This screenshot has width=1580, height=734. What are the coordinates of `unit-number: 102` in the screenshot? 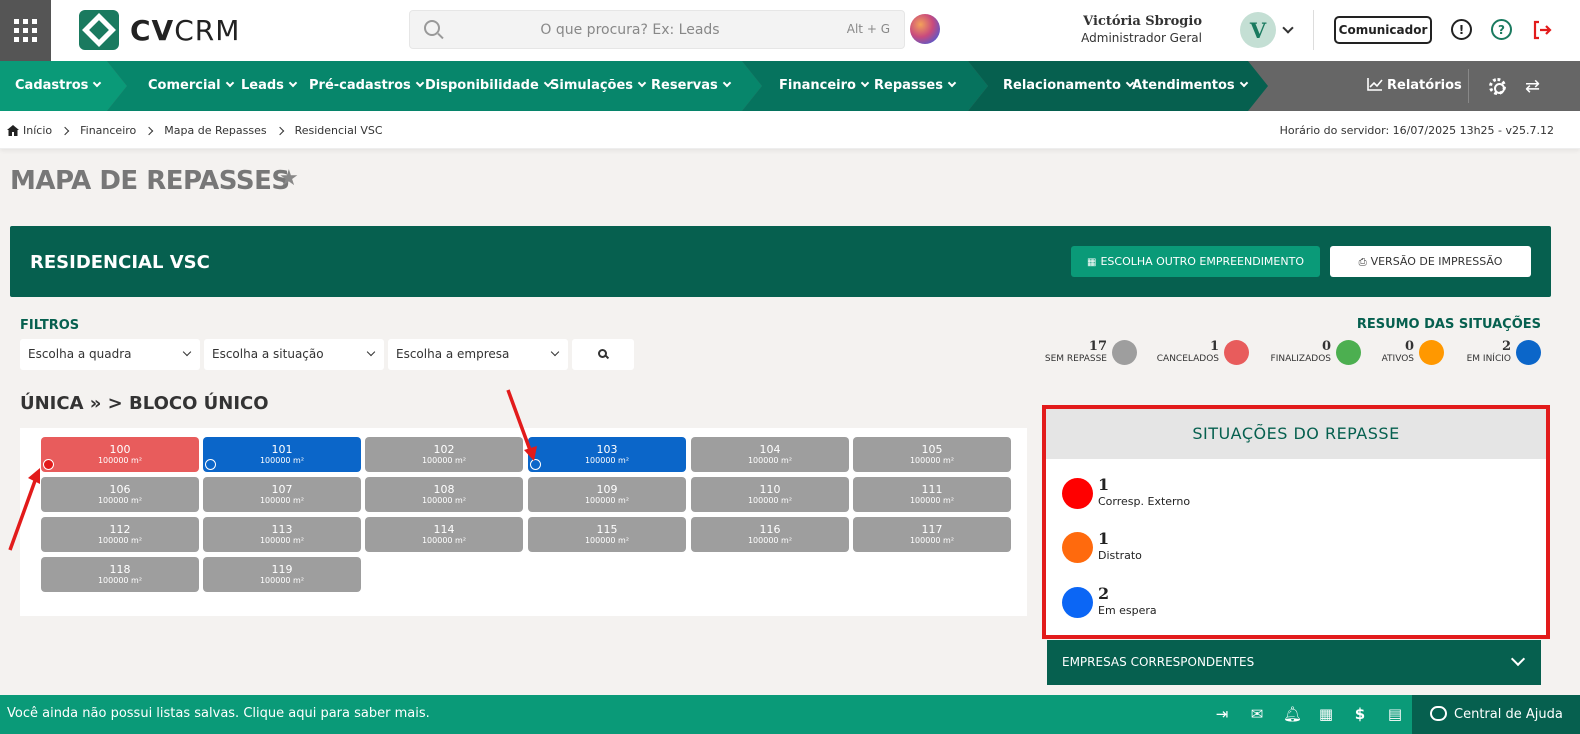 It's located at (444, 449).